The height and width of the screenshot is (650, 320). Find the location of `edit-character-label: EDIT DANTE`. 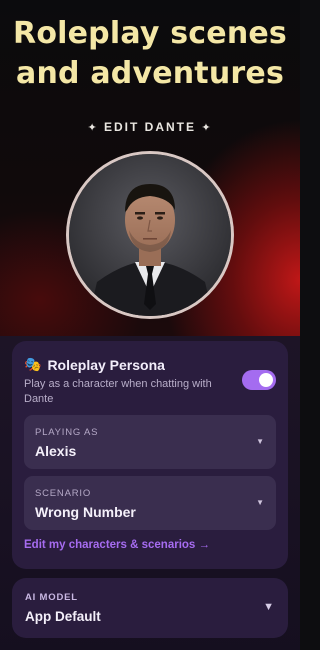

edit-character-label: EDIT DANTE is located at coordinates (150, 127).